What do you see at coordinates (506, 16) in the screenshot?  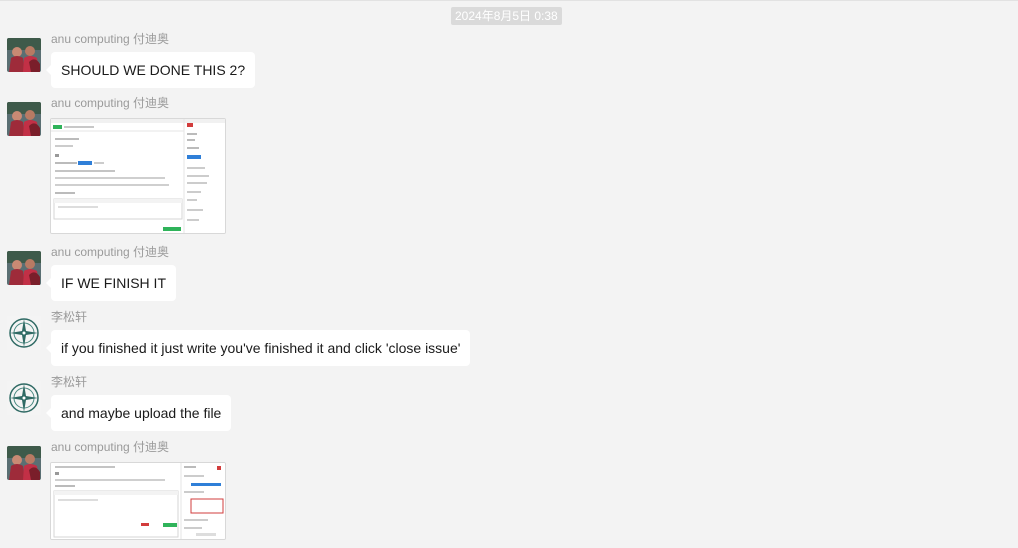 I see `timestamp-badge: 2024年8月5日 0:38` at bounding box center [506, 16].